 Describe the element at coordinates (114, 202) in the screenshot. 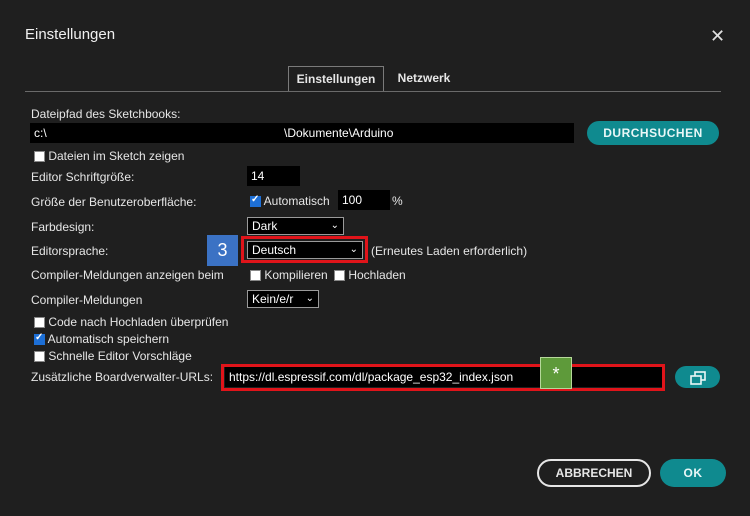

I see `ui-scale-label: Größe der Benutzeroberfläche:` at that location.